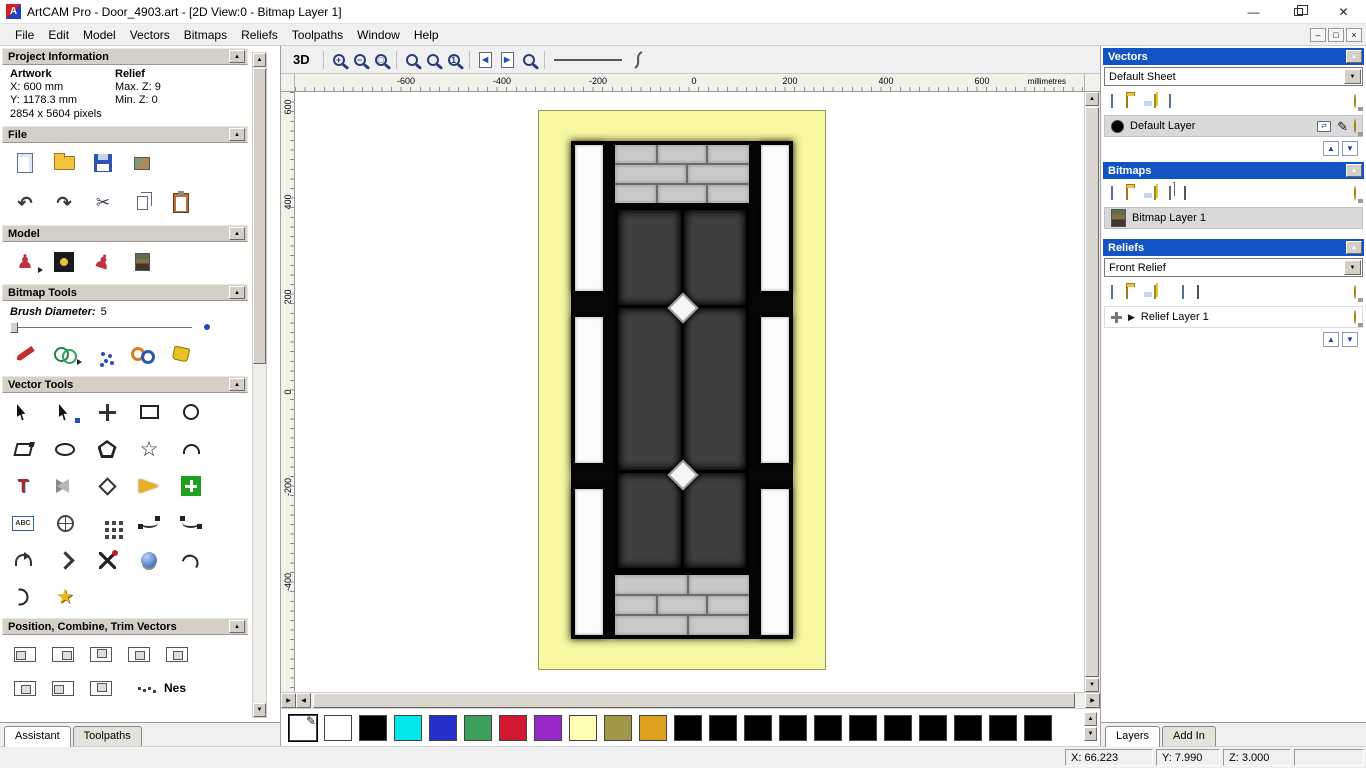  Describe the element at coordinates (453, 59) in the screenshot. I see `zoom-scale-icon: 1` at that location.